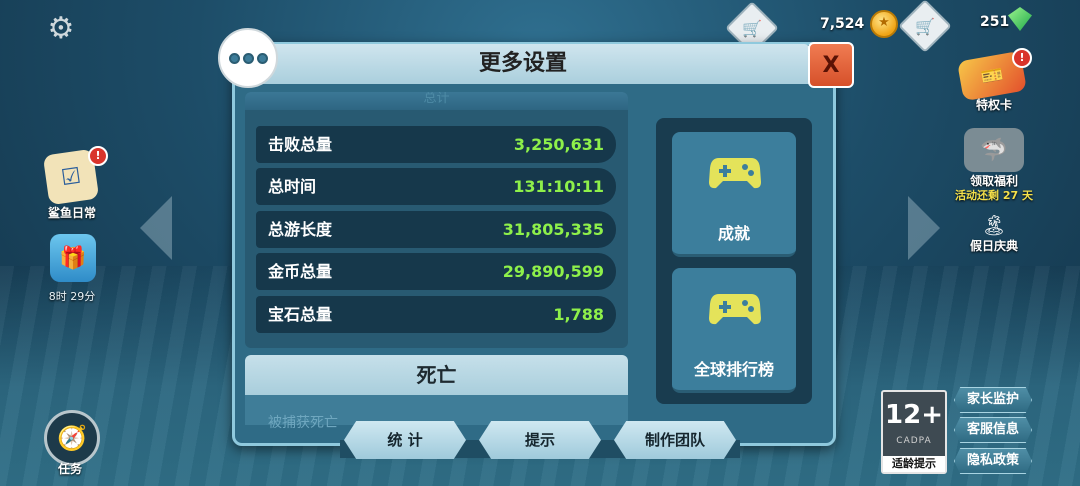 This screenshot has width=1080, height=486. I want to click on privacy-policy-button: 隐私政策, so click(993, 461).